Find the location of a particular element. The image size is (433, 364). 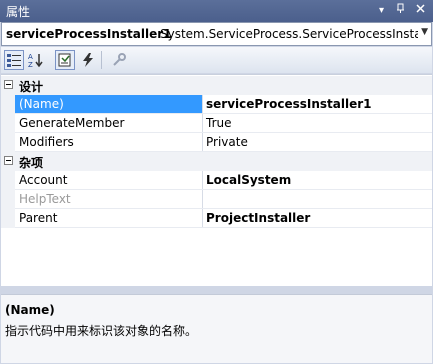

properties-icon is located at coordinates (64, 60).